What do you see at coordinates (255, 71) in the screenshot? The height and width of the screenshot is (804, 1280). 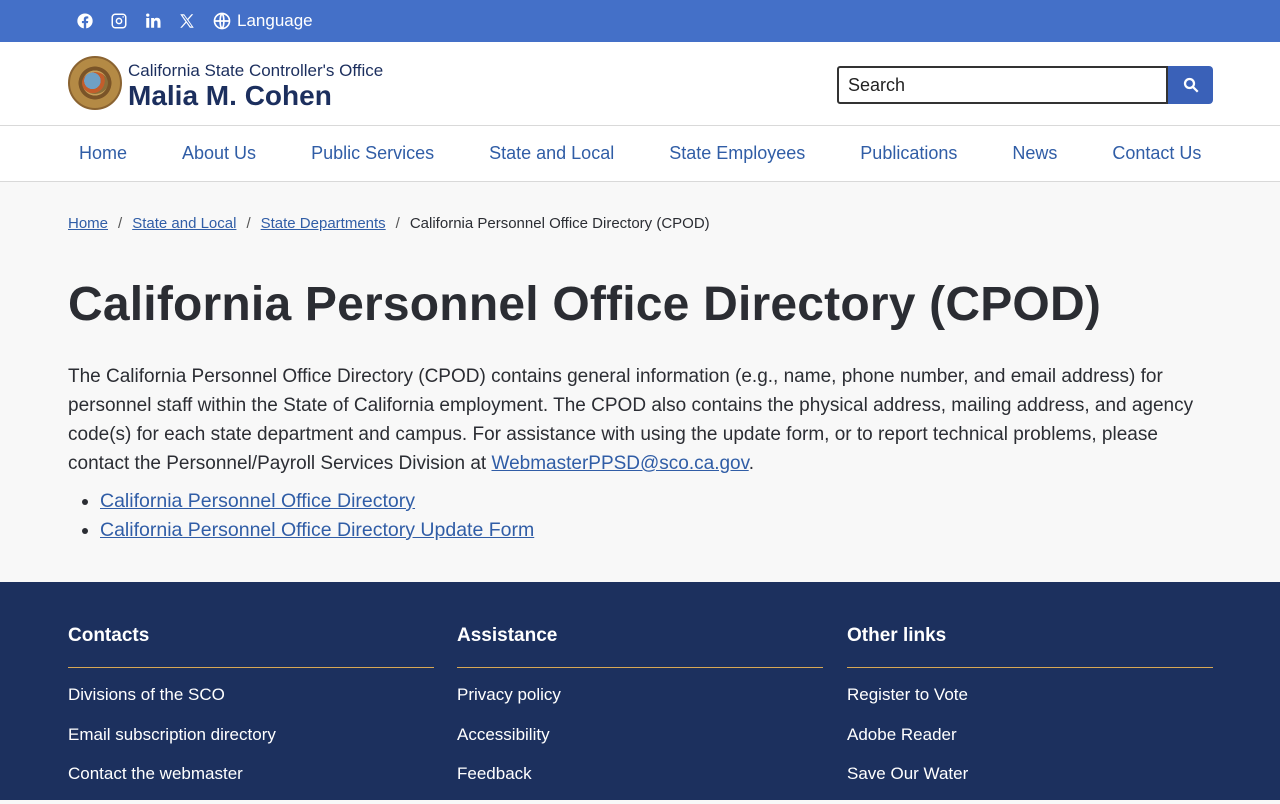 I see `org-subtitle: California State Controller's Office` at bounding box center [255, 71].